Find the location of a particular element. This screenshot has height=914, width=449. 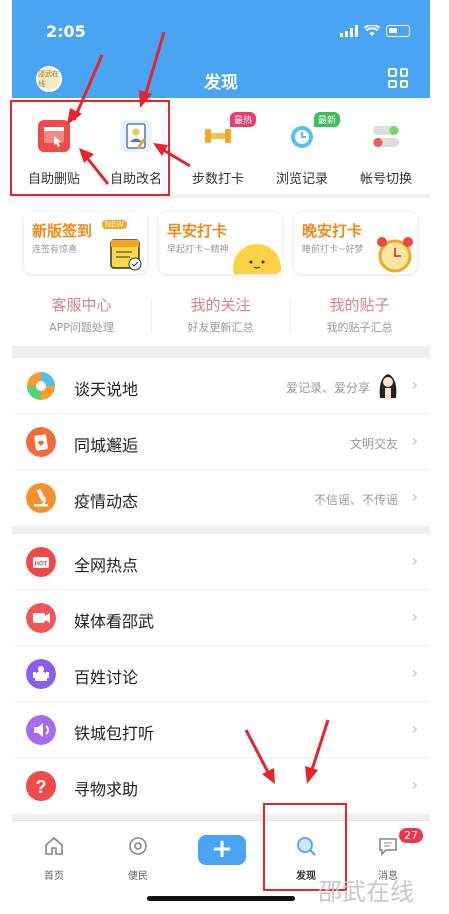

quick-my-follows: 我的关注 好友更新汇总 is located at coordinates (220, 314).